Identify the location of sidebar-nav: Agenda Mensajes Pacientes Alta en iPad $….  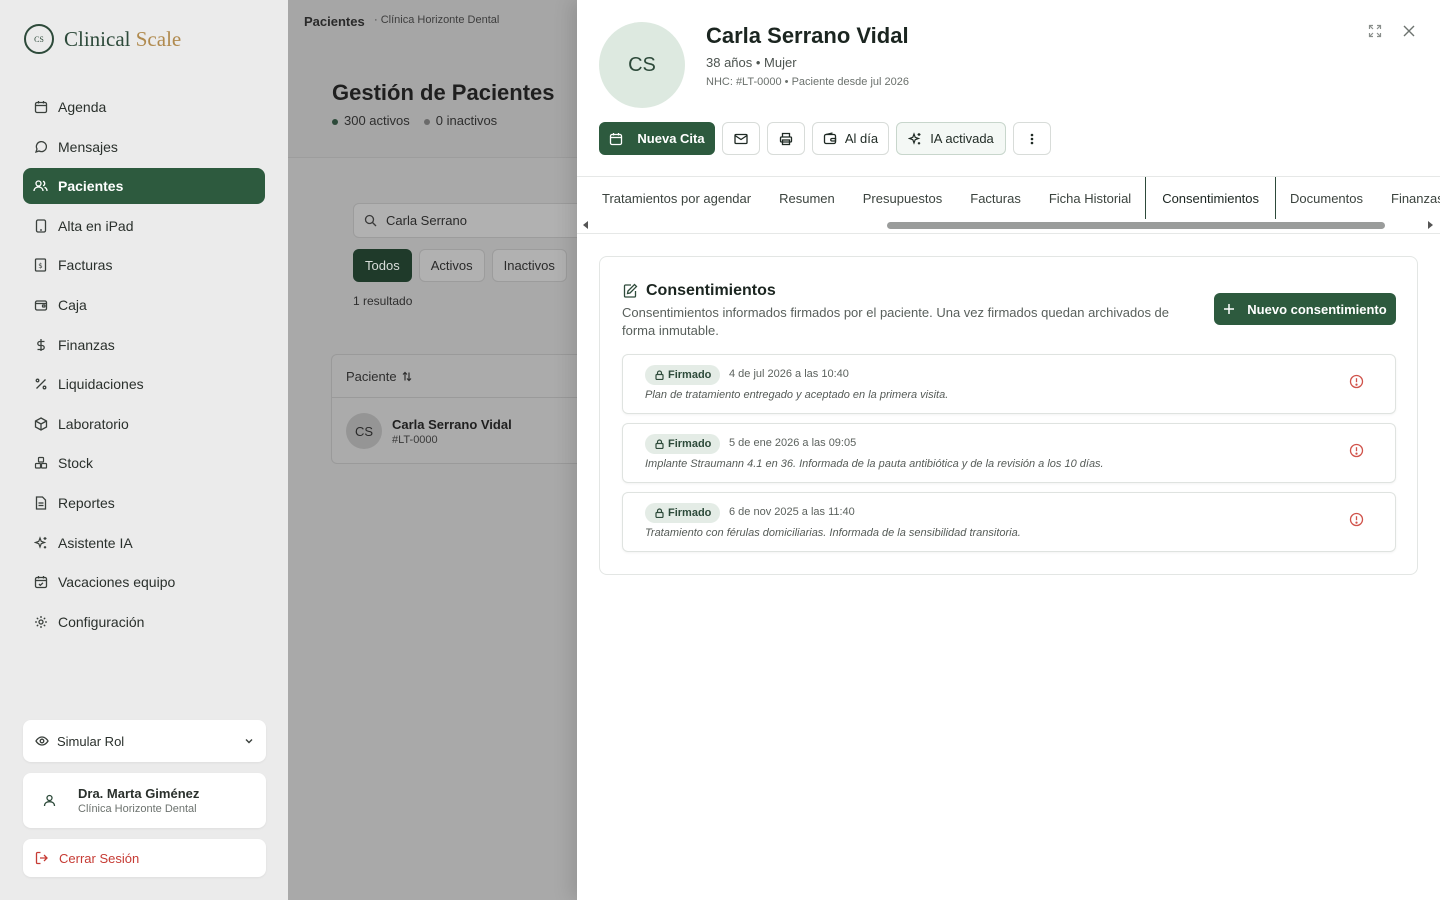
(144, 366).